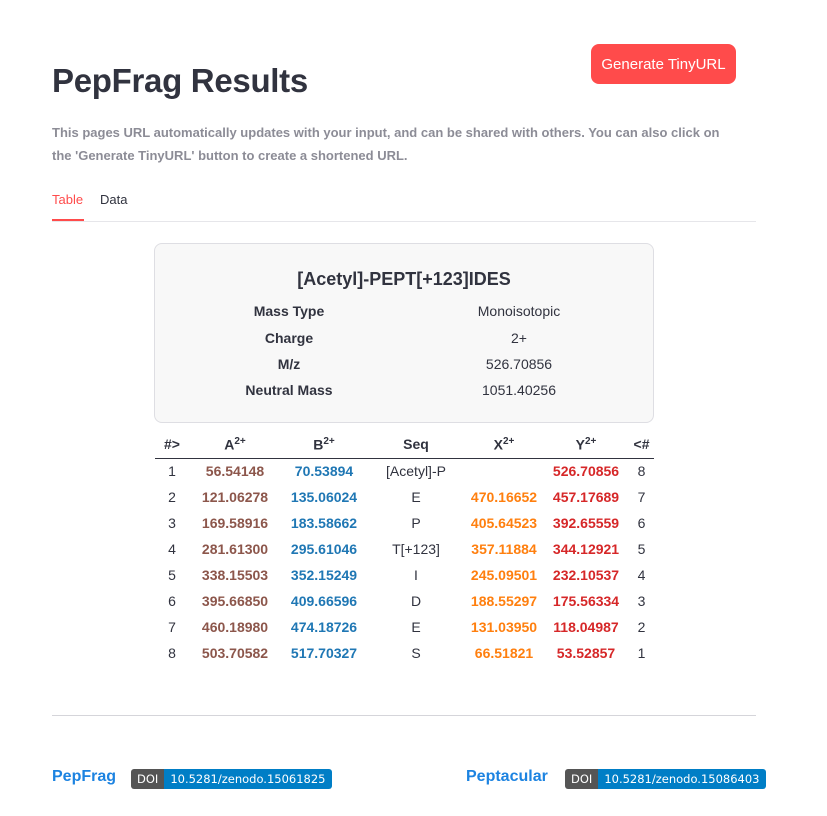 The height and width of the screenshot is (816, 827). Describe the element at coordinates (404, 343) in the screenshot. I see `summary-row-charge: Charge 2+` at that location.